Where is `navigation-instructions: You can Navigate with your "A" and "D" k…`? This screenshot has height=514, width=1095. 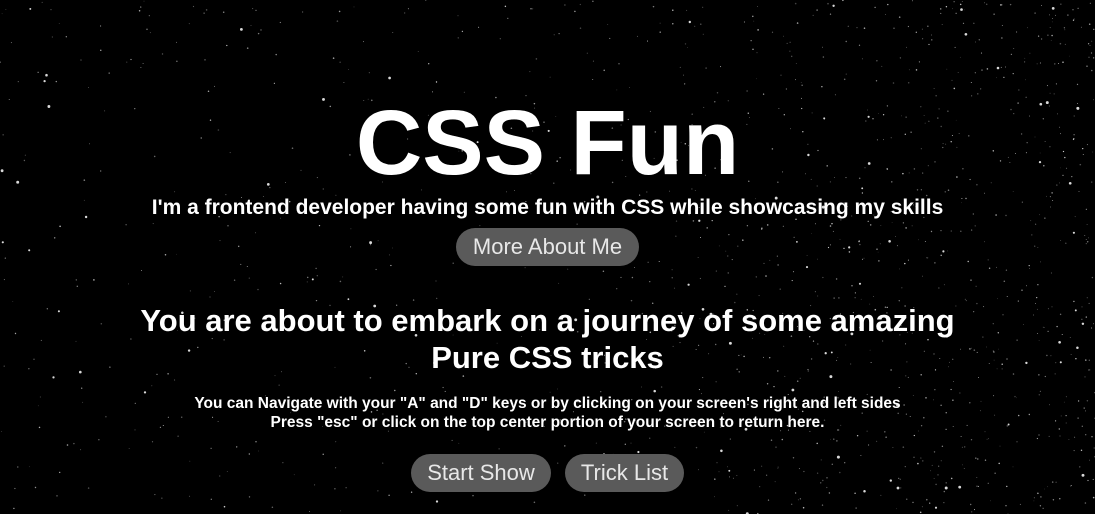
navigation-instructions: You can Navigate with your "A" and "D" k… is located at coordinates (547, 413).